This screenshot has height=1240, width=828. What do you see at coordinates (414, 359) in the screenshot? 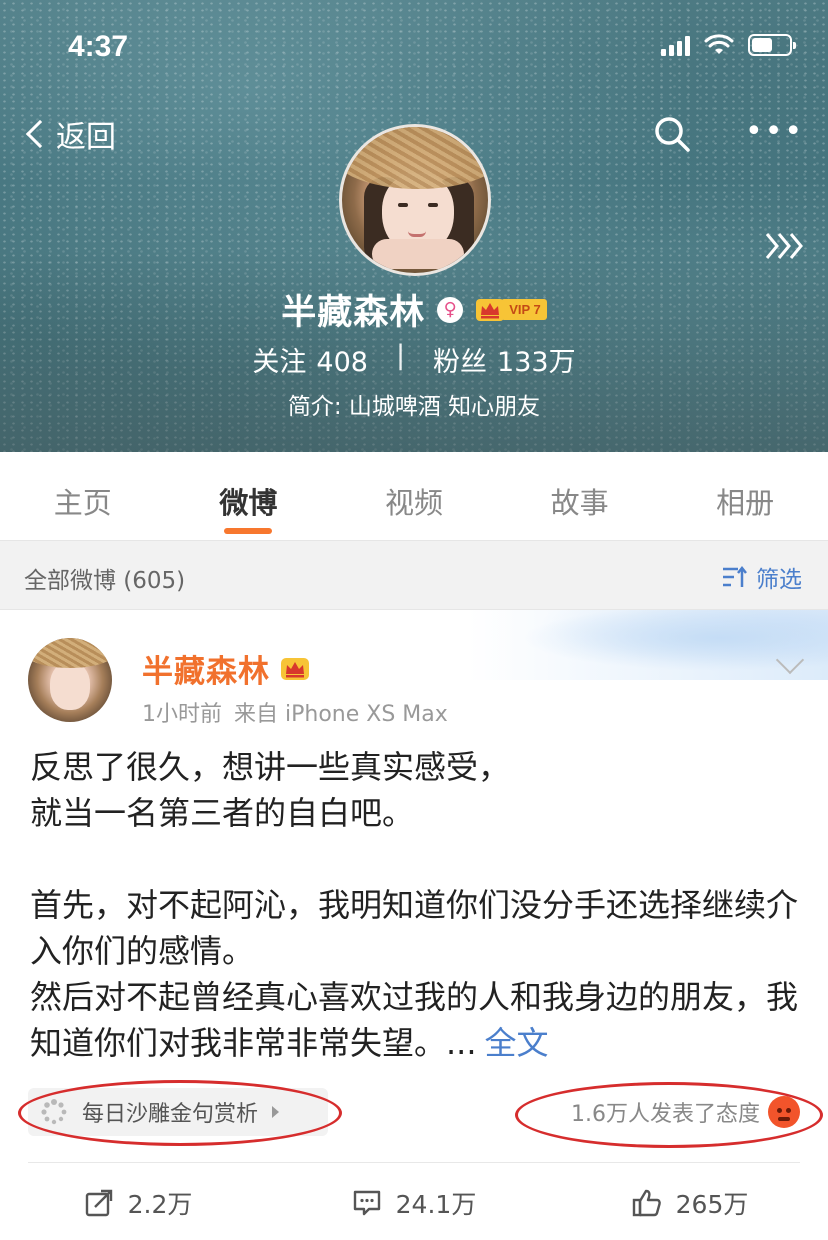
I see `profile-stats: 关注 408 | 粉丝 133万` at bounding box center [414, 359].